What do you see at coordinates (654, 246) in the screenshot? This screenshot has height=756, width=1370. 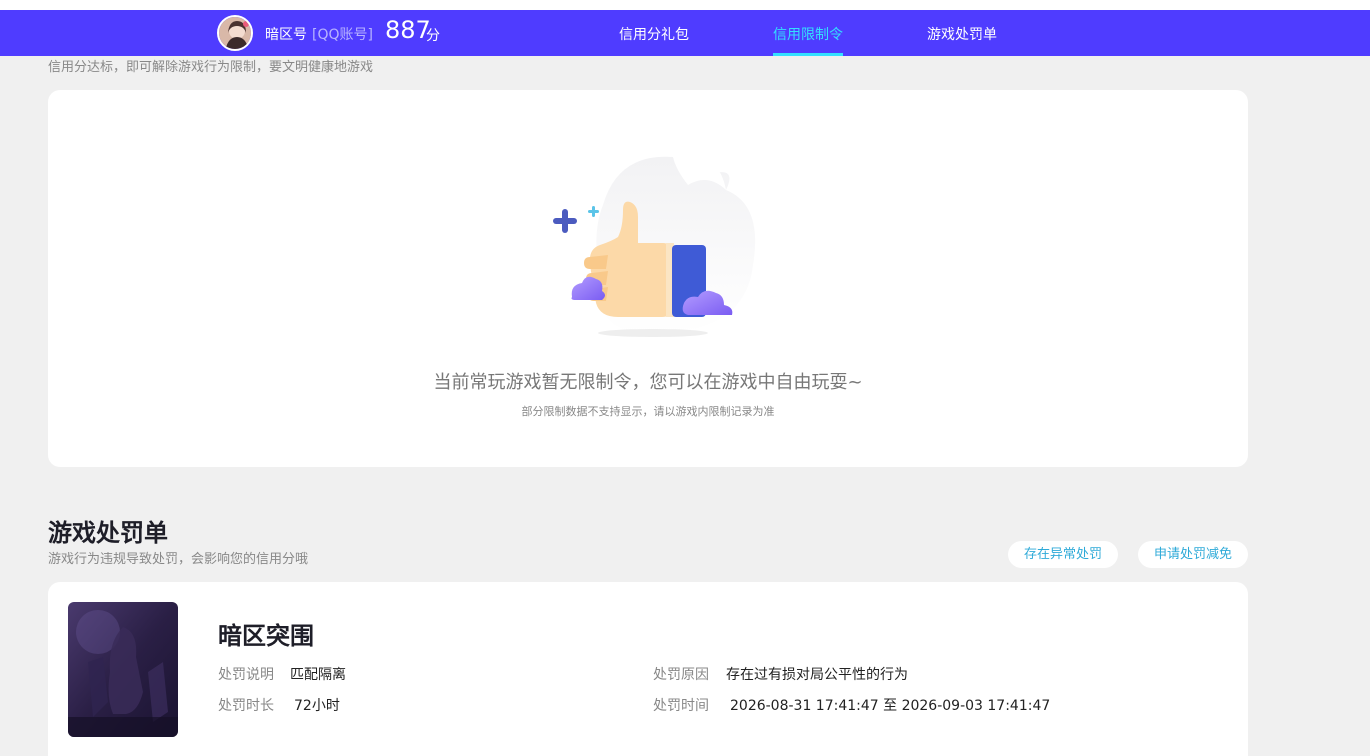 I see `thumbs-up-illustration` at bounding box center [654, 246].